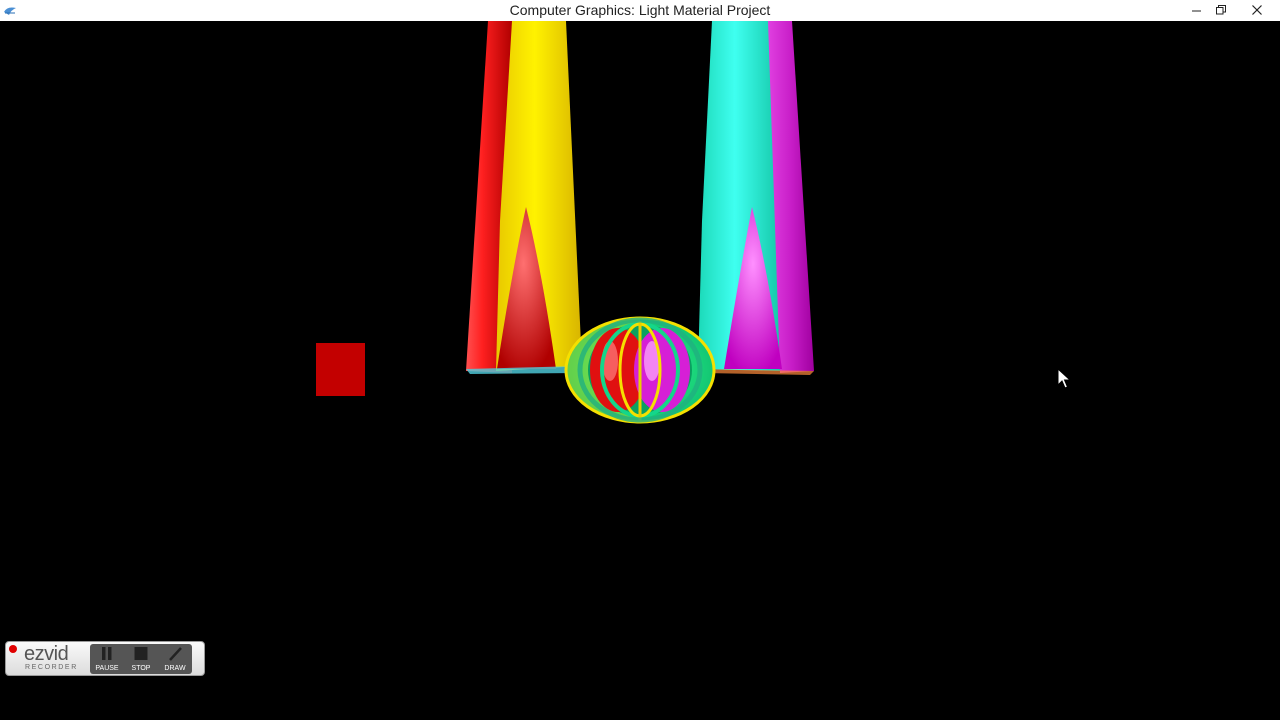 This screenshot has width=1280, height=720. I want to click on recorder-controls: PAUSE STOP DRAW, so click(141, 659).